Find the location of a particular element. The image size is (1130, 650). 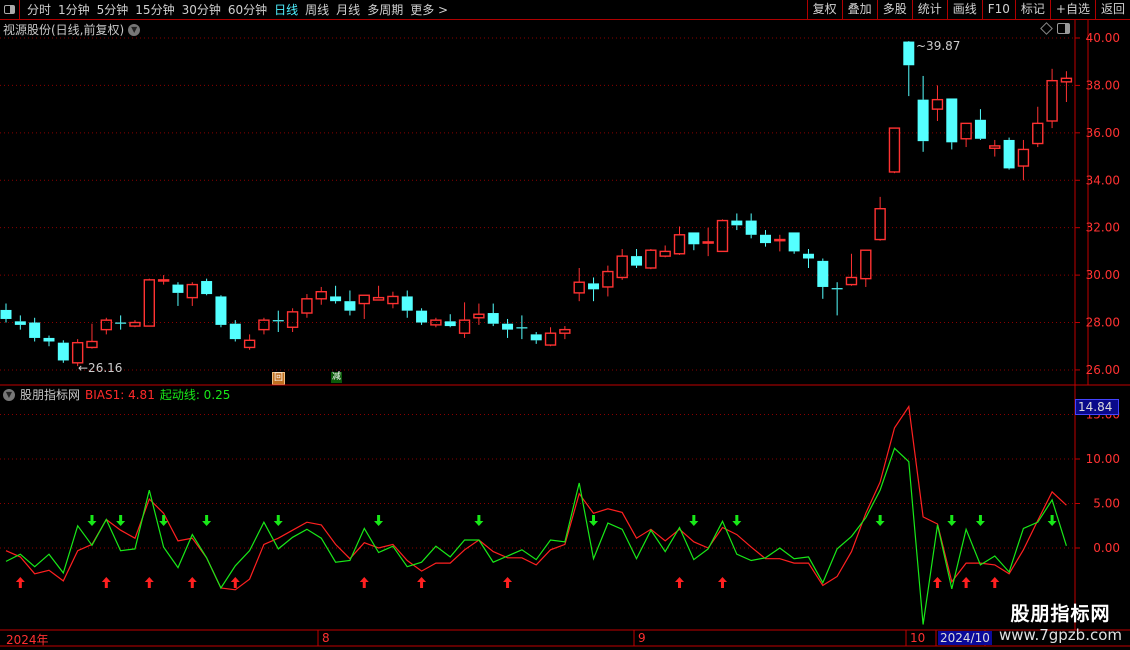

date-label-oct: 10 is located at coordinates (918, 638).